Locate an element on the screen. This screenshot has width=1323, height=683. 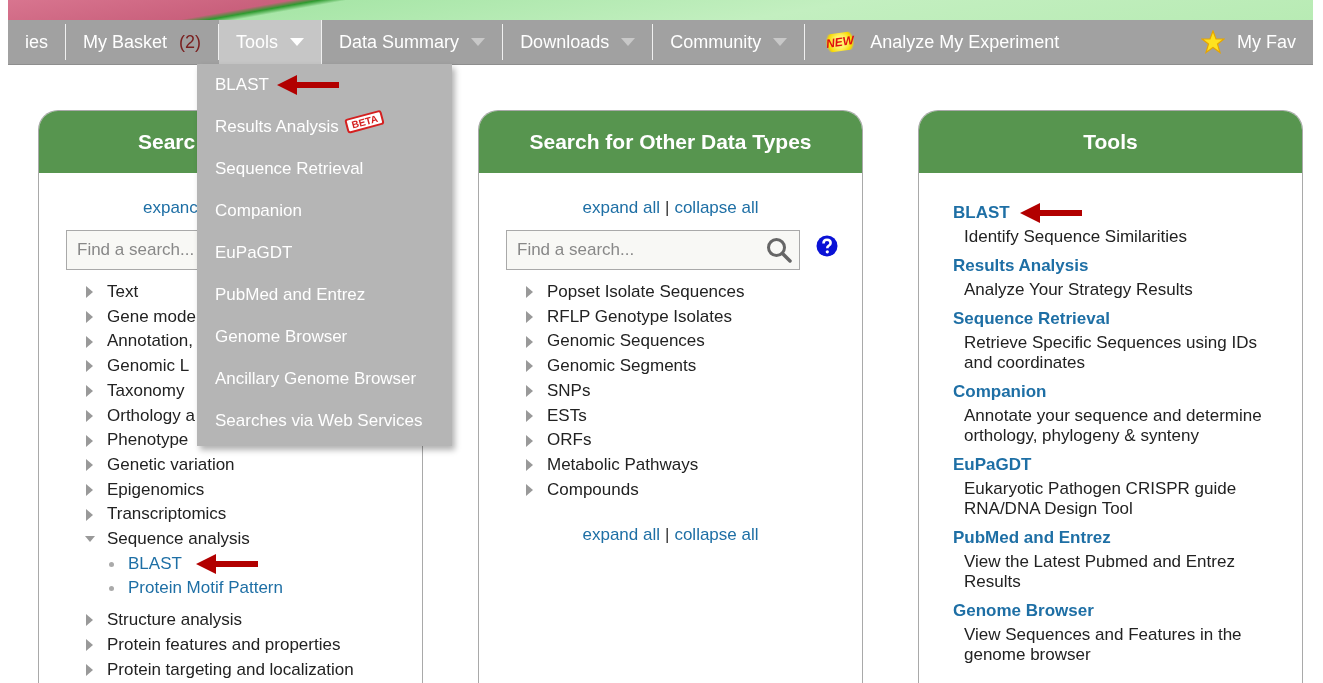
nav-label: My Fav is located at coordinates (1266, 42).